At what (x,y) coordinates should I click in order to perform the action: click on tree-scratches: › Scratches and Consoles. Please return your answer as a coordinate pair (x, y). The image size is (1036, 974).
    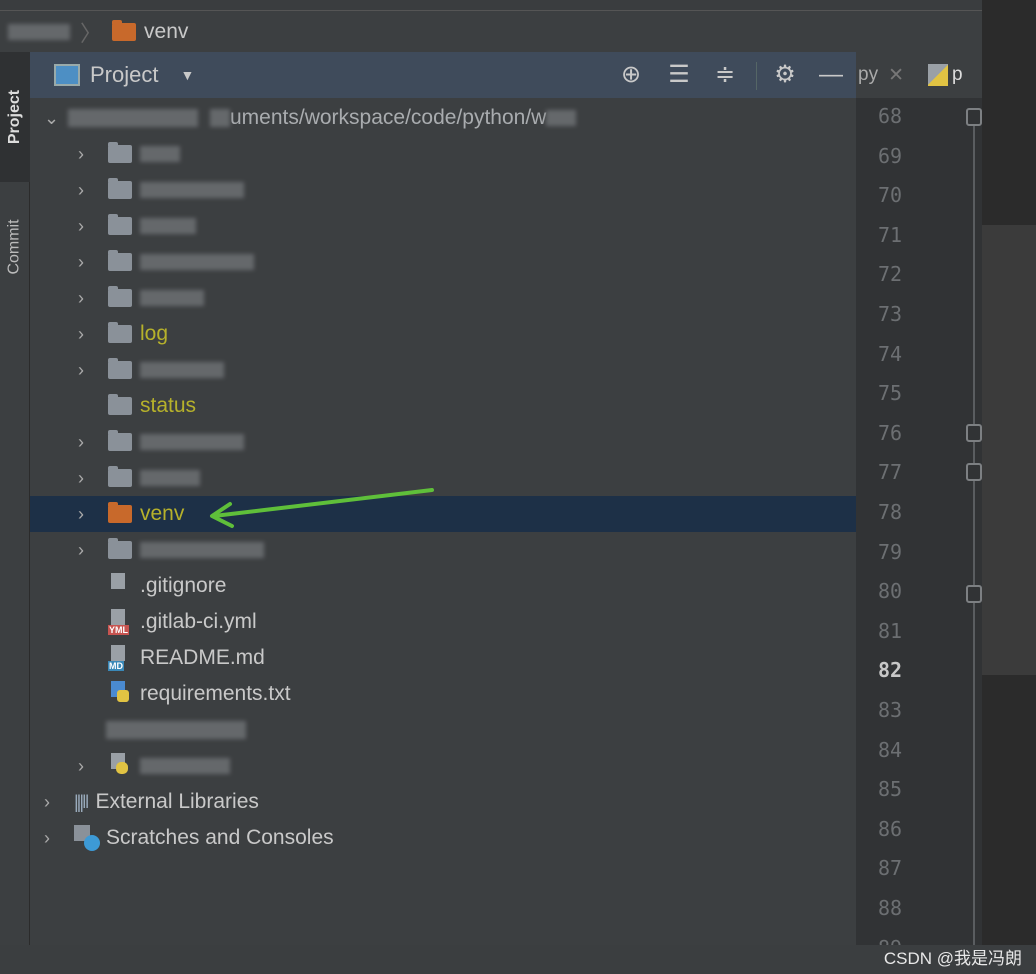
    Looking at the image, I should click on (443, 838).